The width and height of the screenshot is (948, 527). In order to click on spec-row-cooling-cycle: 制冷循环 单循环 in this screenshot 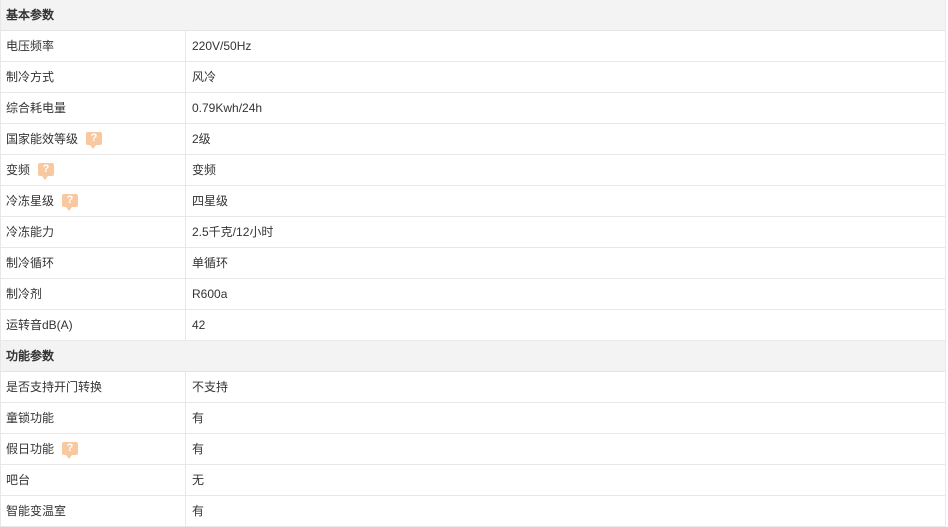, I will do `click(473, 263)`.